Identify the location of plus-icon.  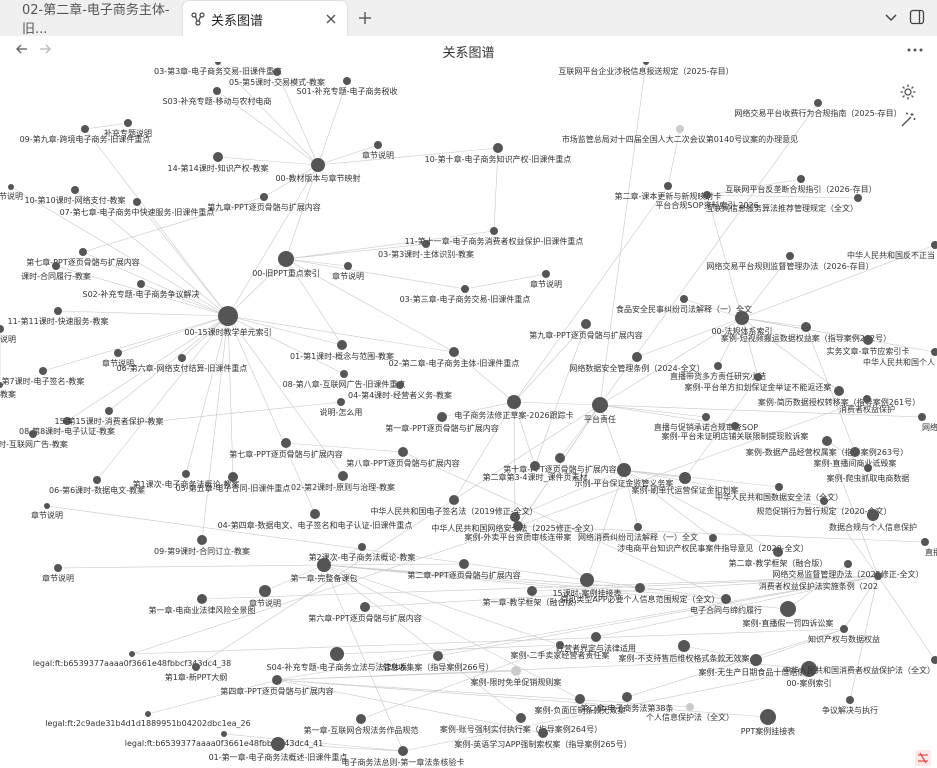
(365, 18).